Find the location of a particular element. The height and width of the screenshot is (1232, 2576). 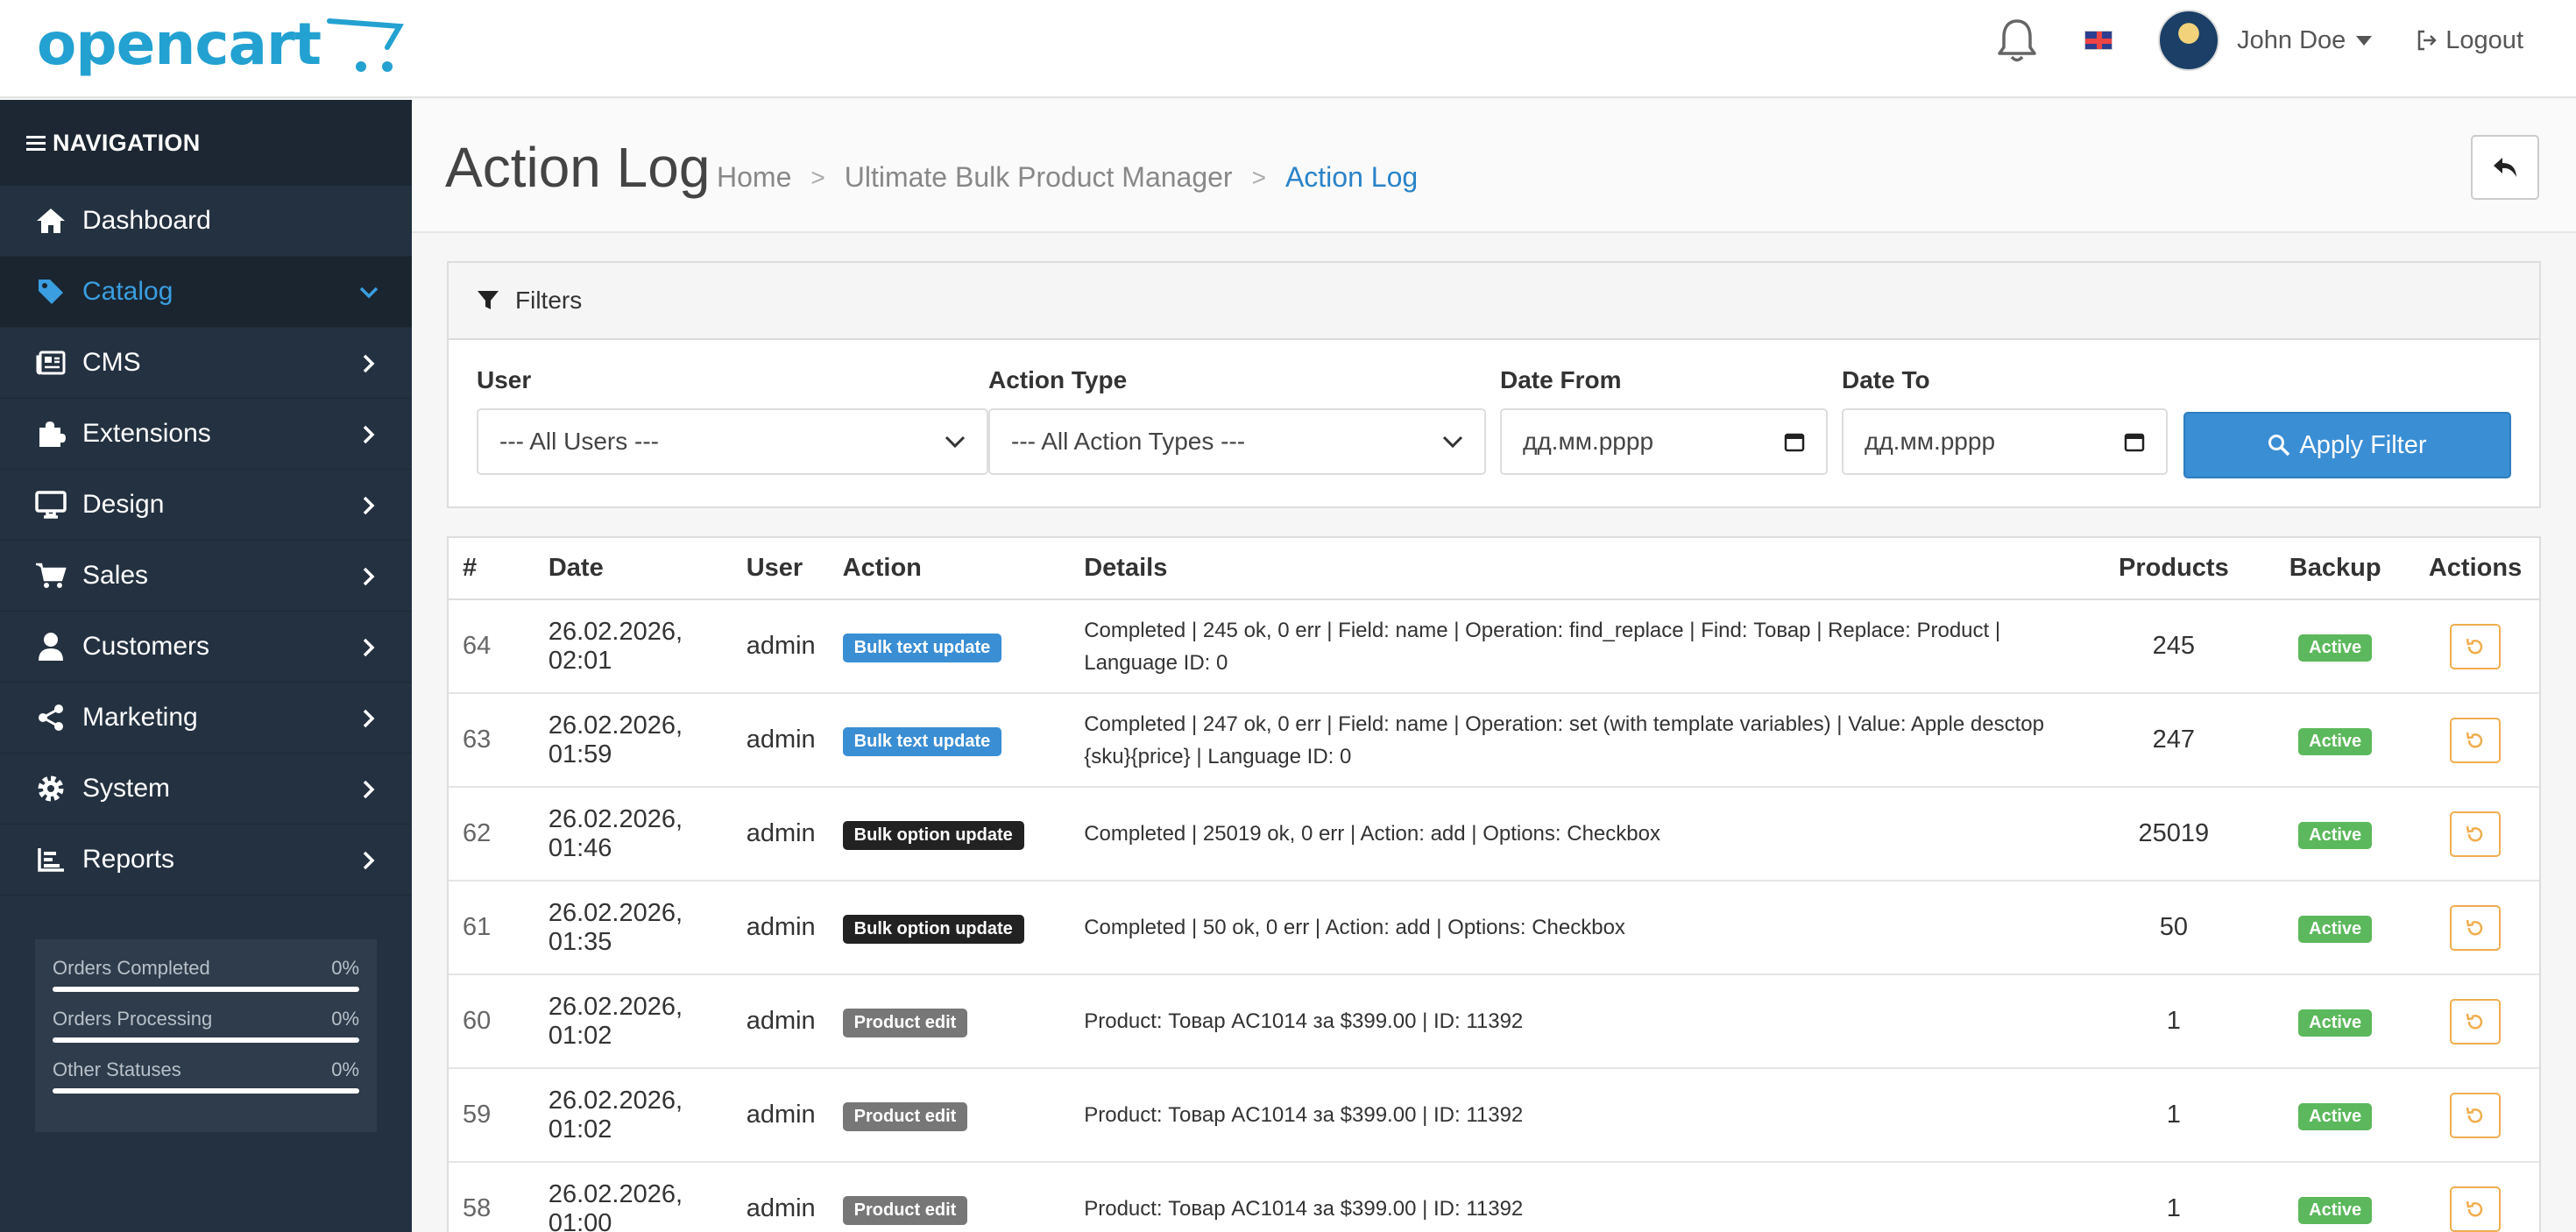

row-id: 64 is located at coordinates (491, 646).